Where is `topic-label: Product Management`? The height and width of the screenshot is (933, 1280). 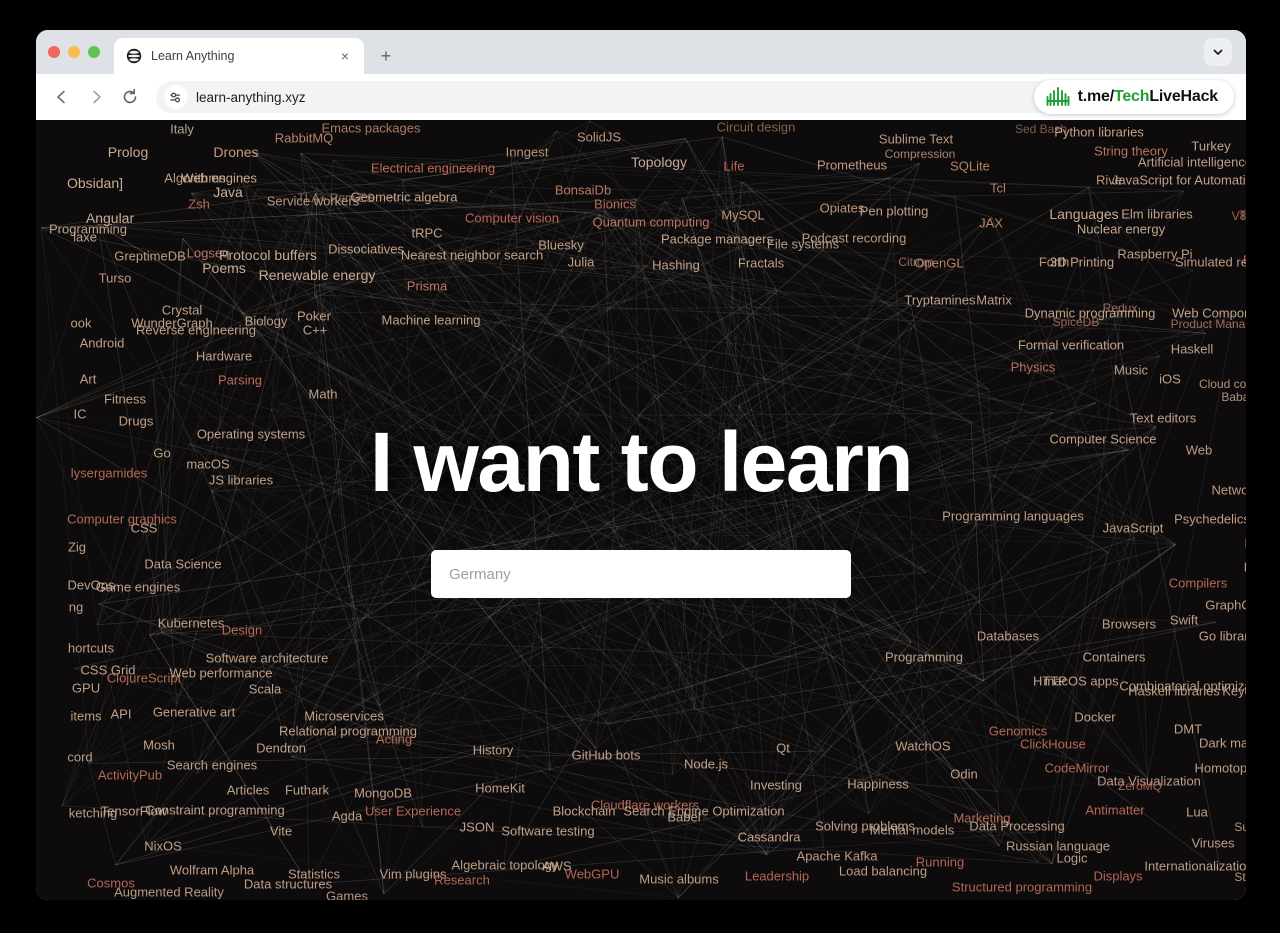 topic-label: Product Management is located at coordinates (1208, 324).